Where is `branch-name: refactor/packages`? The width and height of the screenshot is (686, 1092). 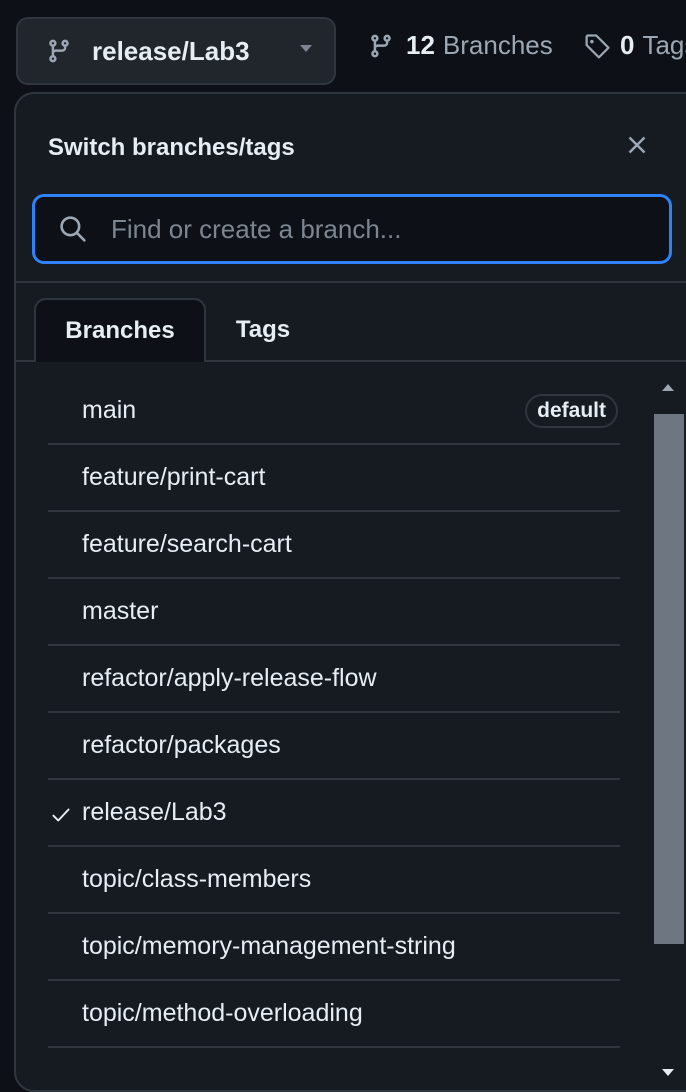
branch-name: refactor/packages is located at coordinates (181, 745).